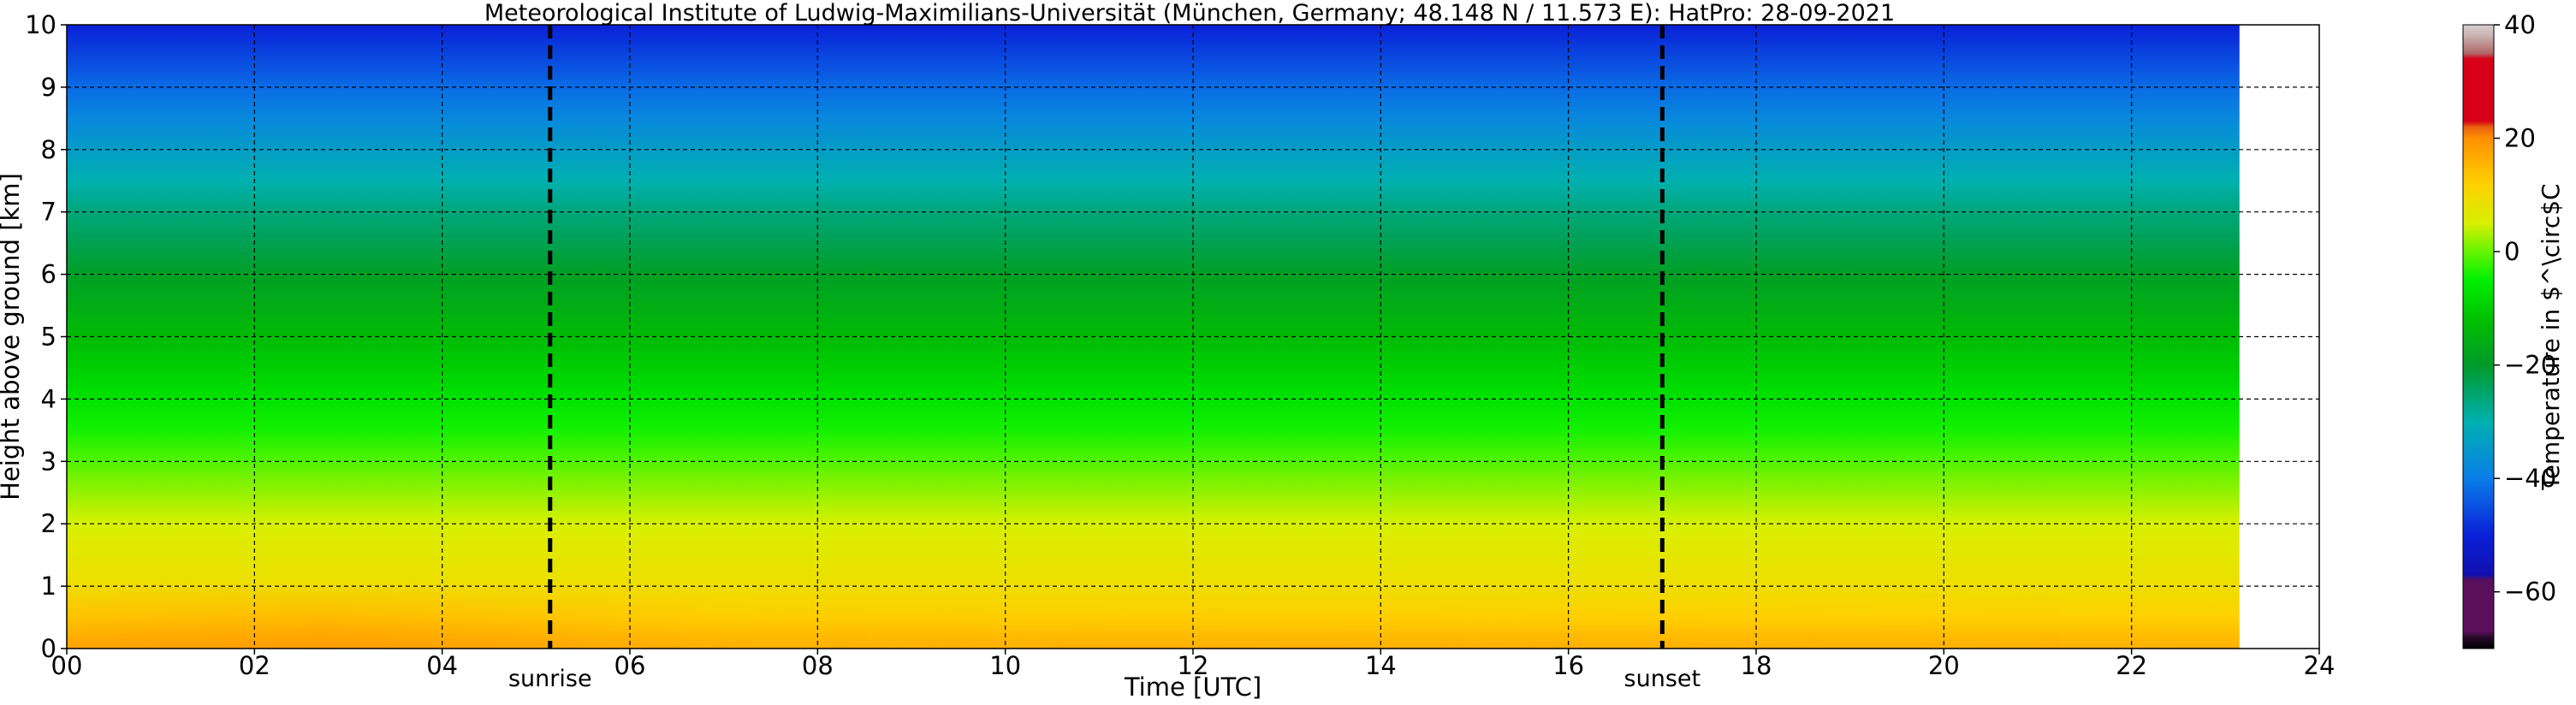  I want to click on y-tick-label: 10, so click(40, 24).